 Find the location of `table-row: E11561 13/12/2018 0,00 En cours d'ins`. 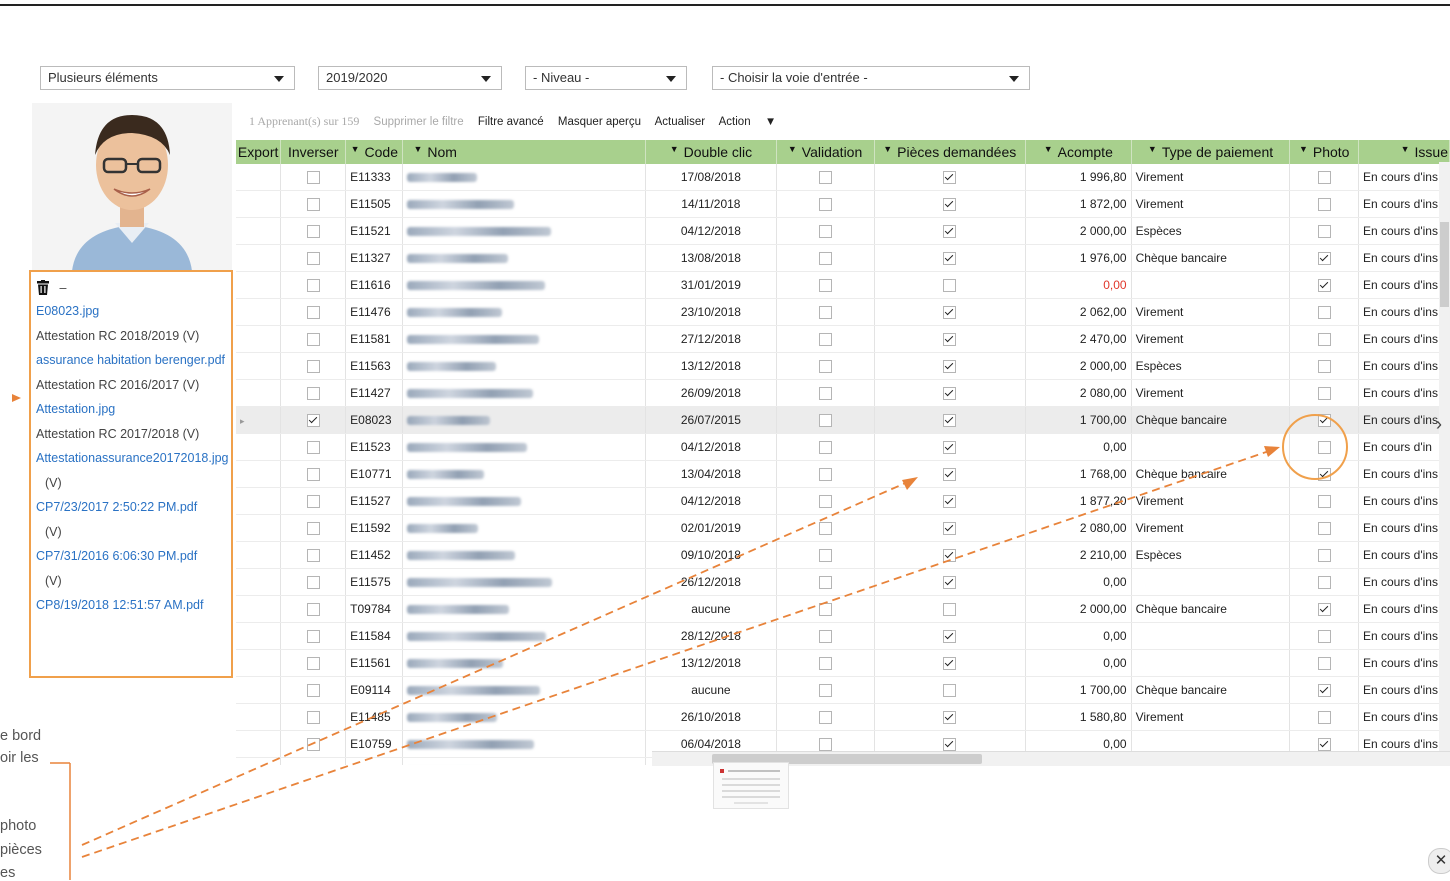

table-row: E11561 13/12/2018 0,00 En cours d'ins is located at coordinates (843, 663).